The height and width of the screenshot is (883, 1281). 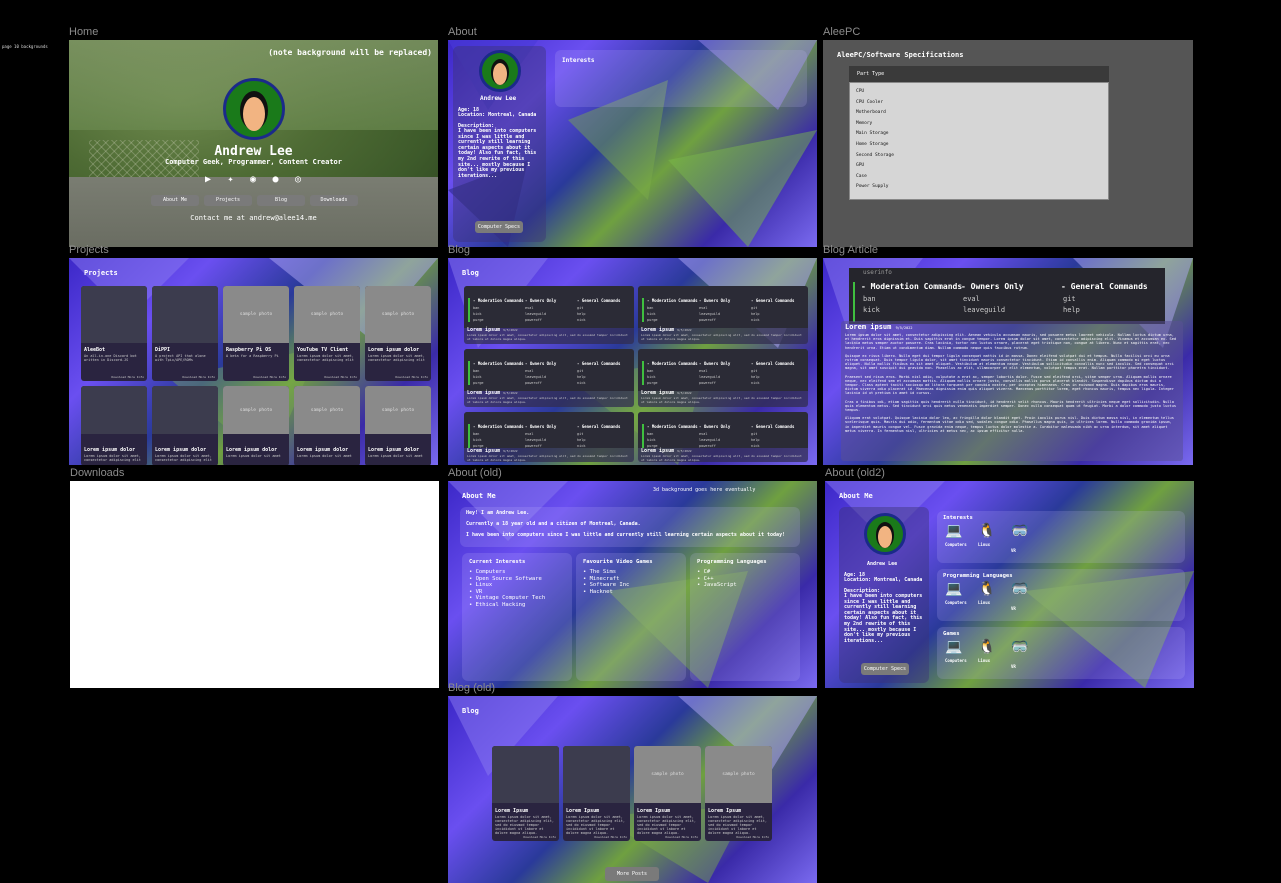 What do you see at coordinates (253, 179) in the screenshot?
I see `discord-icon: ◉` at bounding box center [253, 179].